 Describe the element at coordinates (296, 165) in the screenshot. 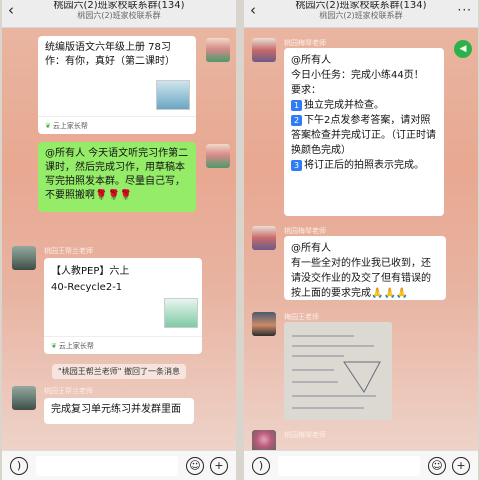

I see `number-badge: 3` at that location.